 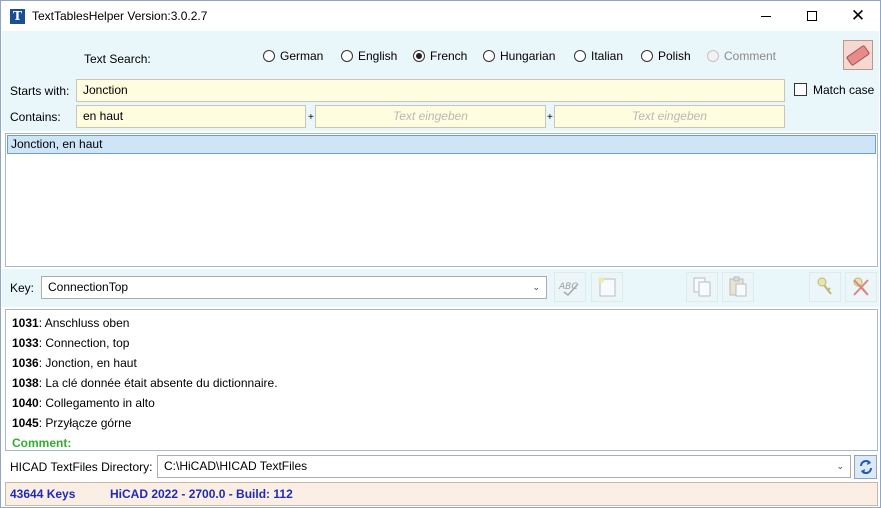 What do you see at coordinates (25, 363) in the screenshot?
I see `language-id: 1036` at bounding box center [25, 363].